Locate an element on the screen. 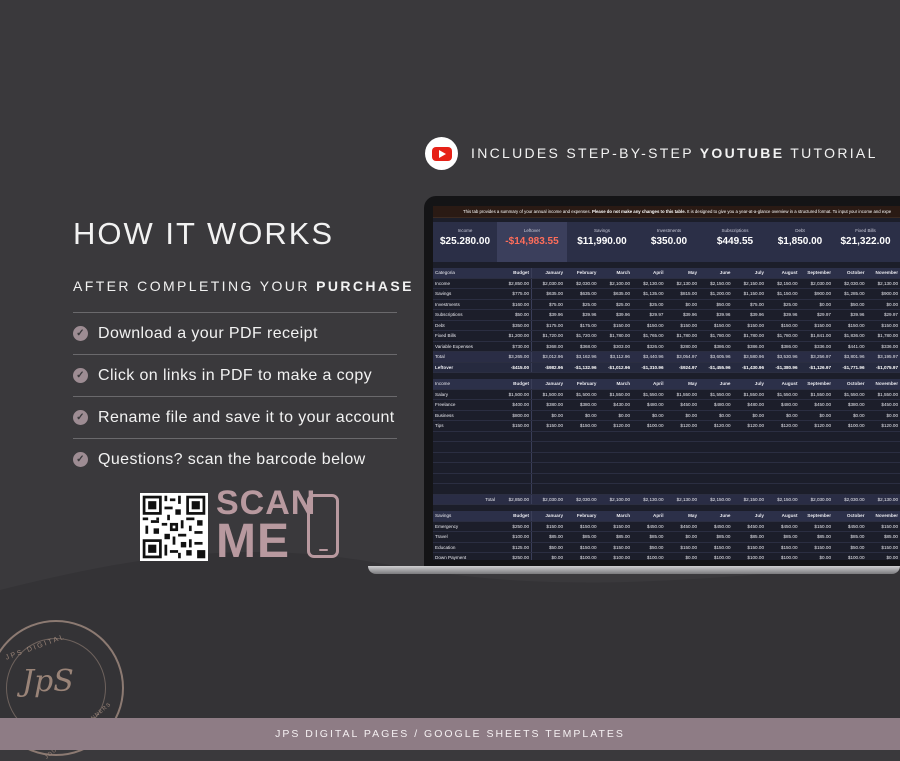  row-label-cell: Variable Expenses is located at coordinates (465, 346).